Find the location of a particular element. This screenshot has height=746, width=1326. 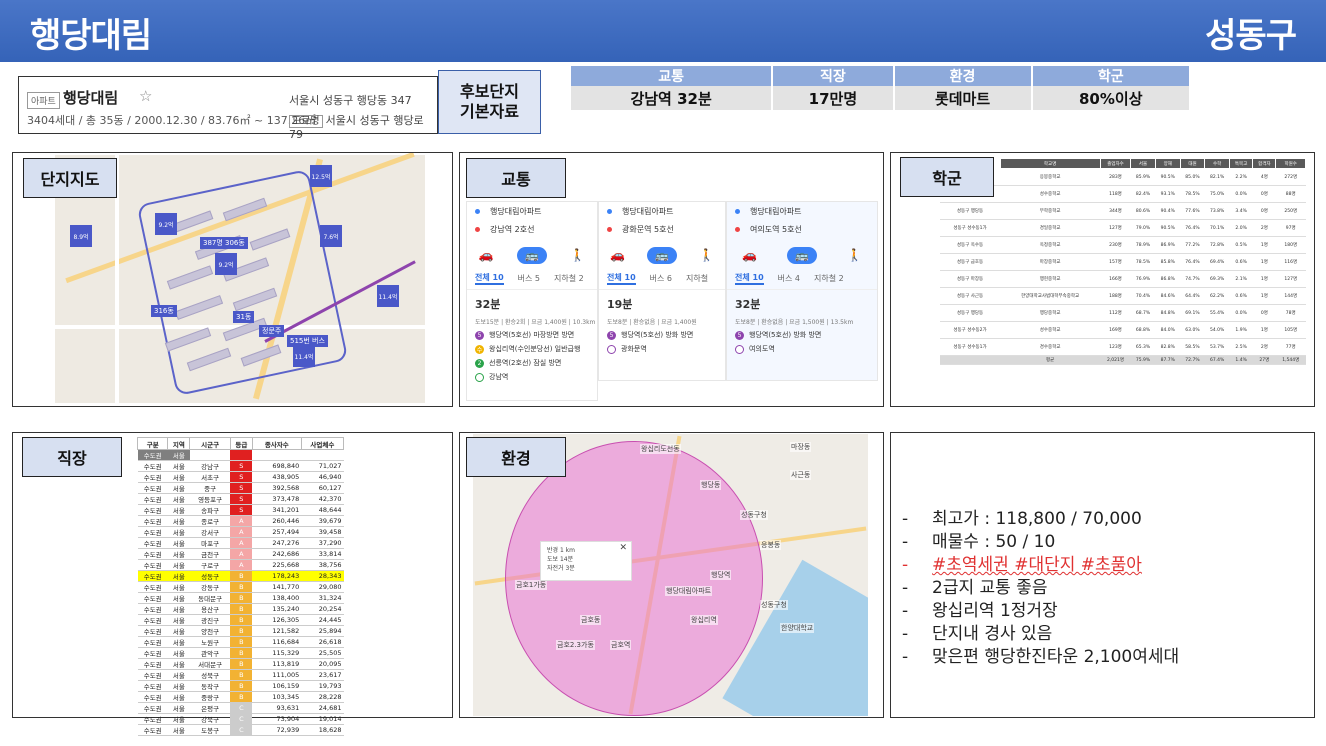

jobs-cell: 26,618 is located at coordinates (322, 642).